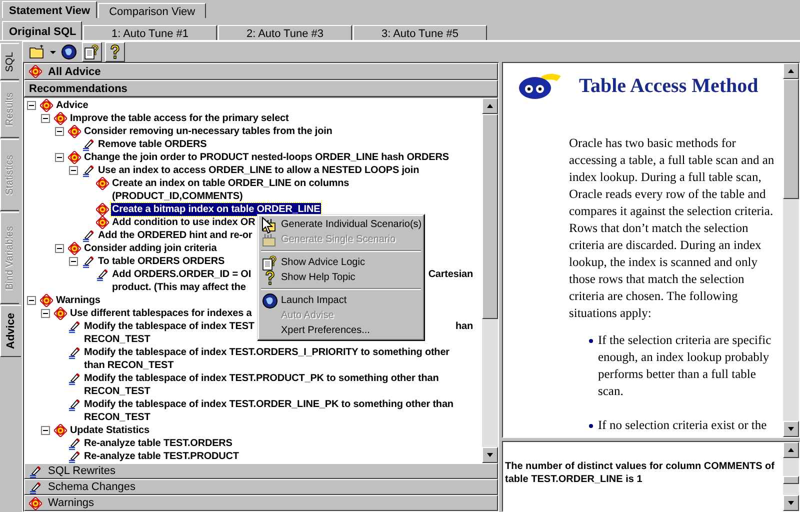 The height and width of the screenshot is (512, 800). What do you see at coordinates (261, 503) in the screenshot?
I see `section-bar: Warnings` at bounding box center [261, 503].